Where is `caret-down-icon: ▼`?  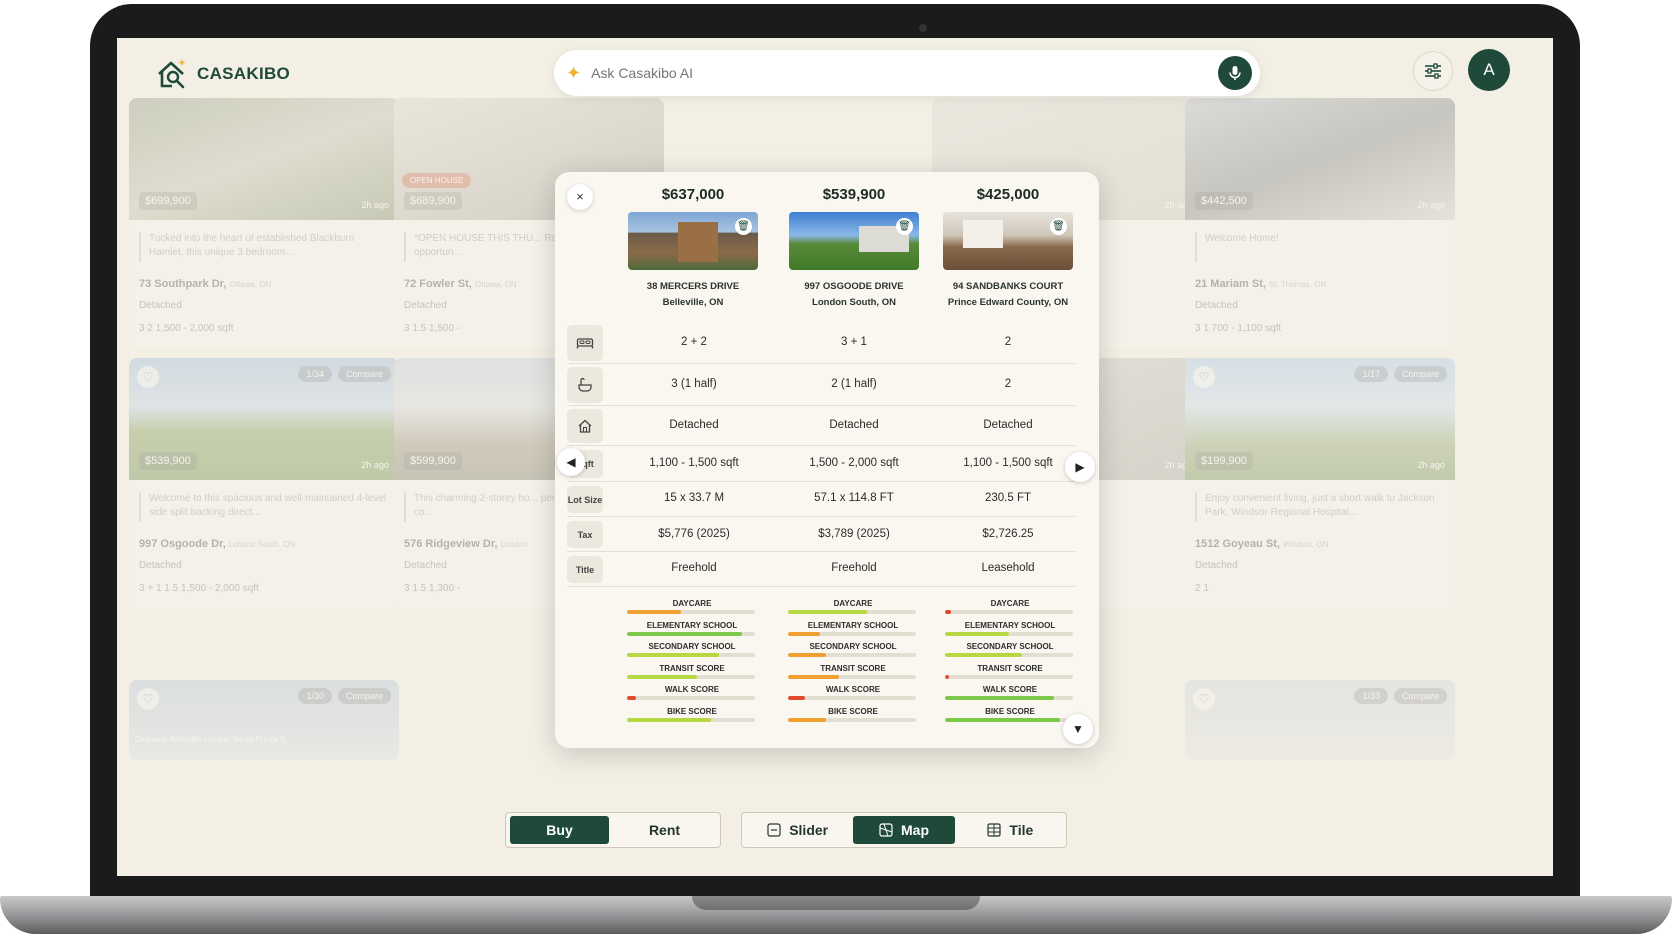
caret-down-icon: ▼ is located at coordinates (1078, 729).